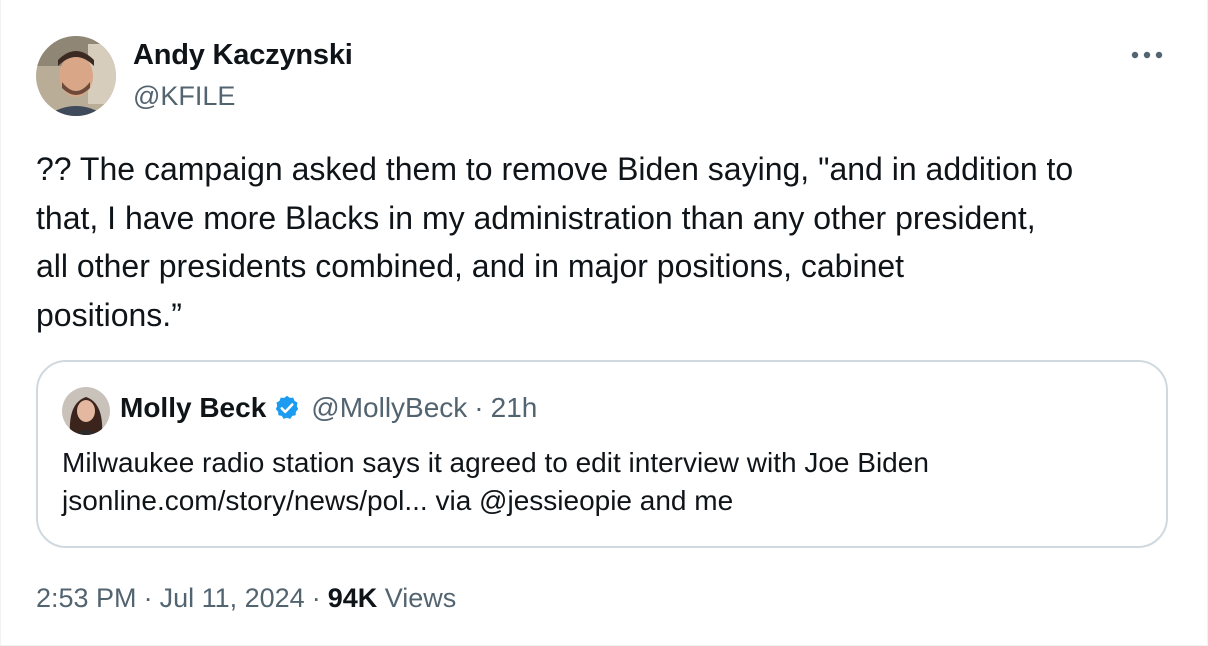  What do you see at coordinates (514, 408) in the screenshot?
I see `quoted-tweet-time: 21h` at bounding box center [514, 408].